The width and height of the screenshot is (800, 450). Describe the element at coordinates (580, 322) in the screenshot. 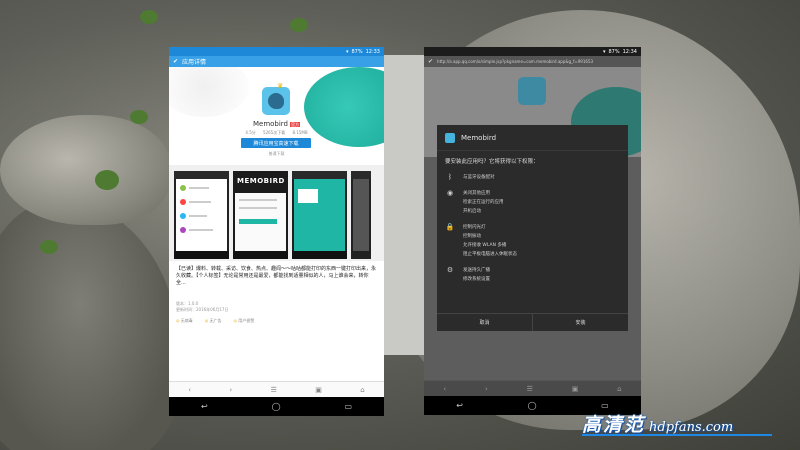

I see `install-button: 安装` at that location.